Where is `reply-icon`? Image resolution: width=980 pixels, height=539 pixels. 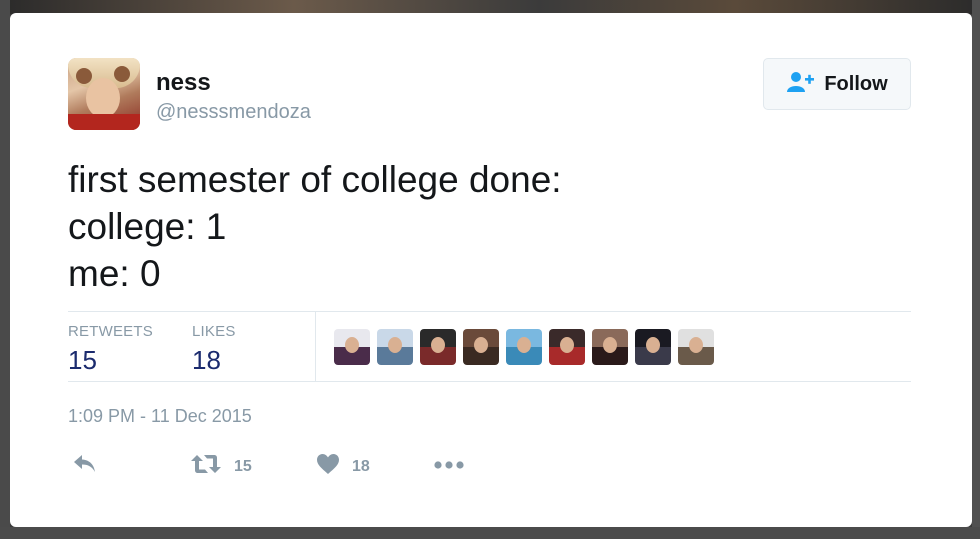 reply-icon is located at coordinates (85, 466).